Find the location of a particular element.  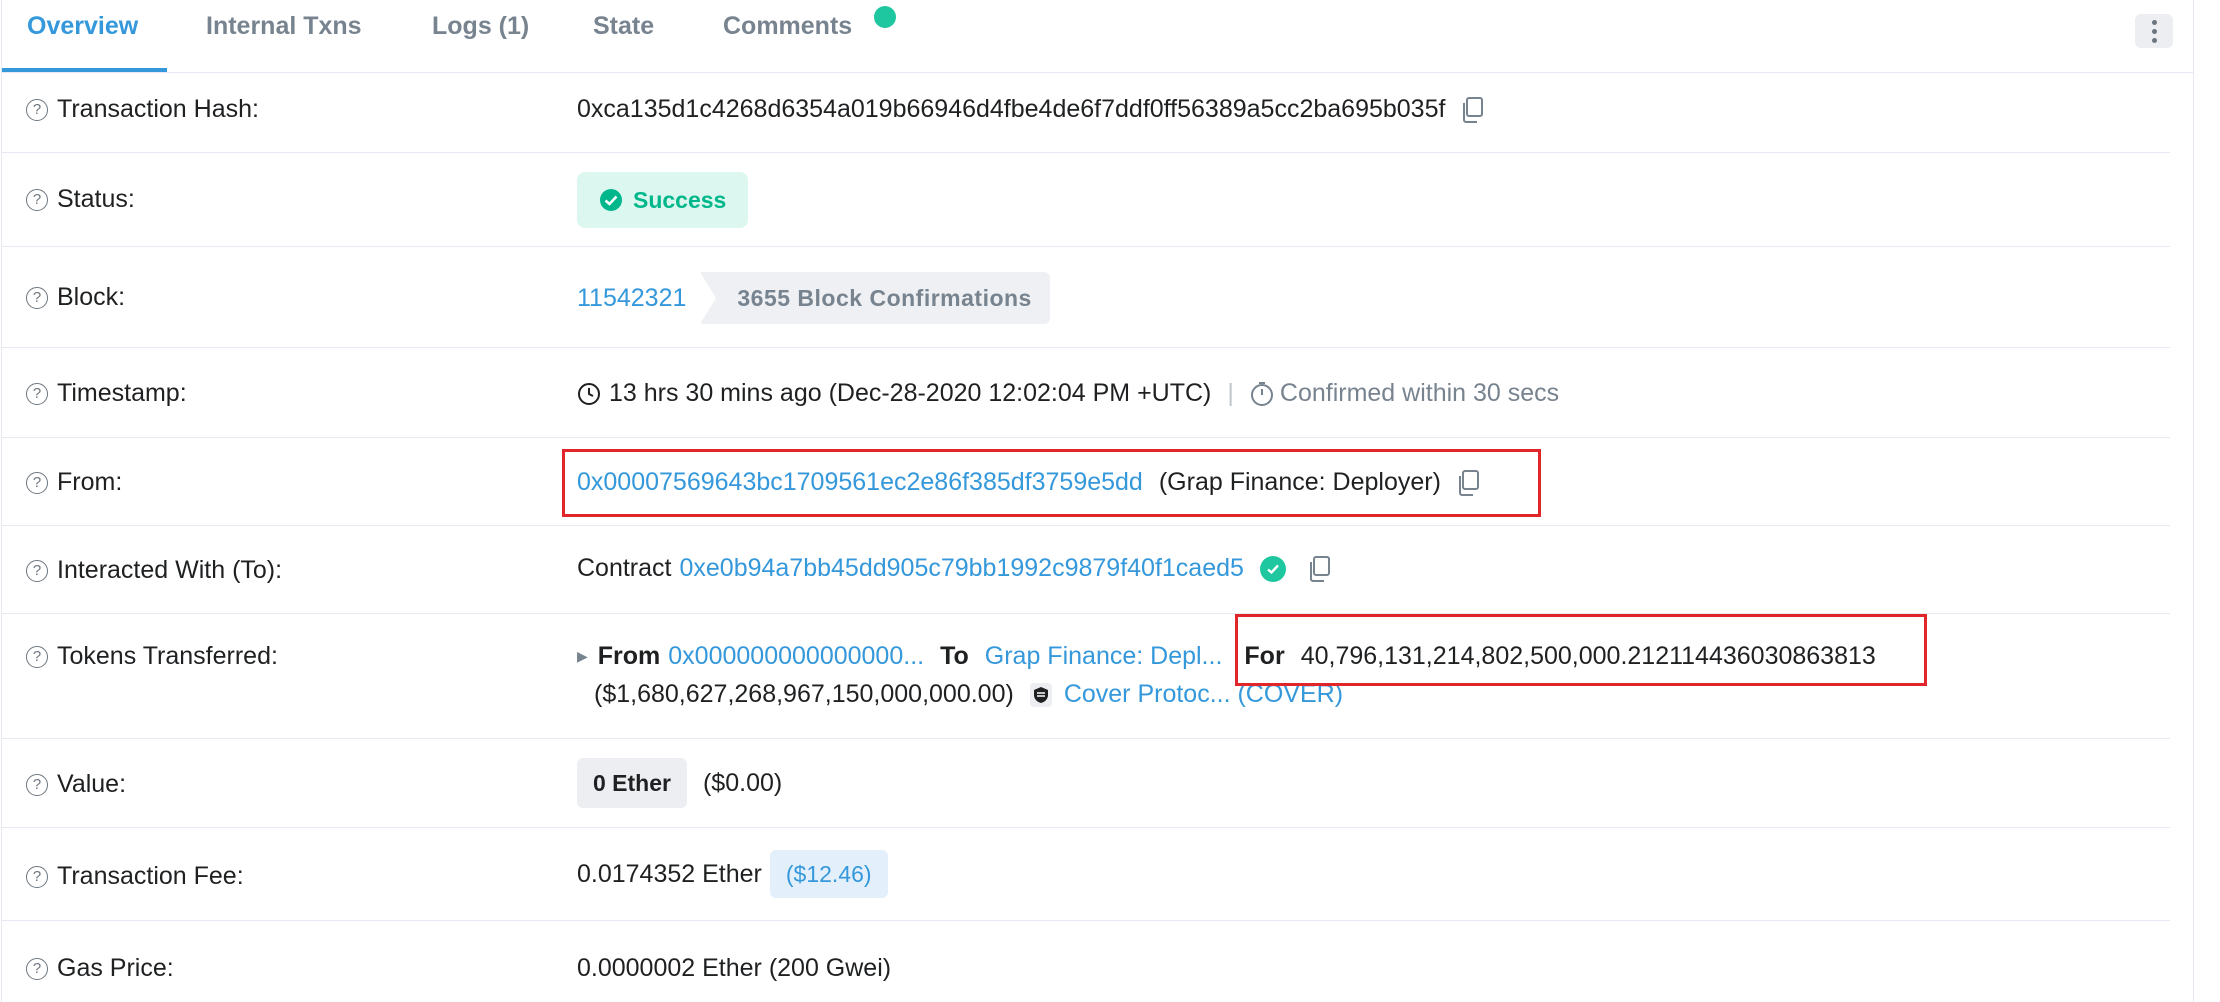

status-badge: Success is located at coordinates (663, 200).